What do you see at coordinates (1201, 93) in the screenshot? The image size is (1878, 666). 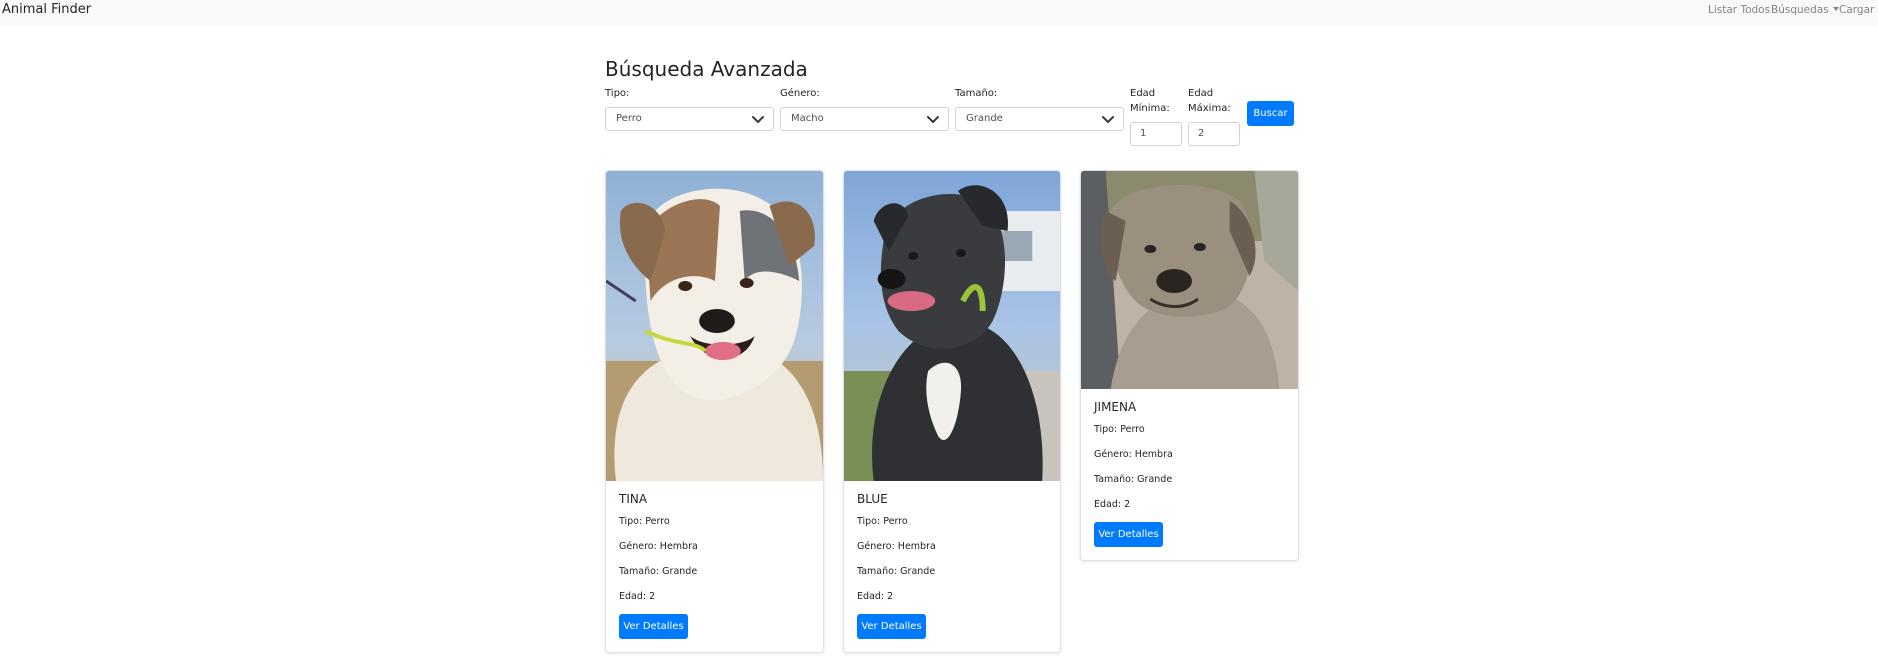 I see `edad-maxima-label-line1: Edad` at bounding box center [1201, 93].